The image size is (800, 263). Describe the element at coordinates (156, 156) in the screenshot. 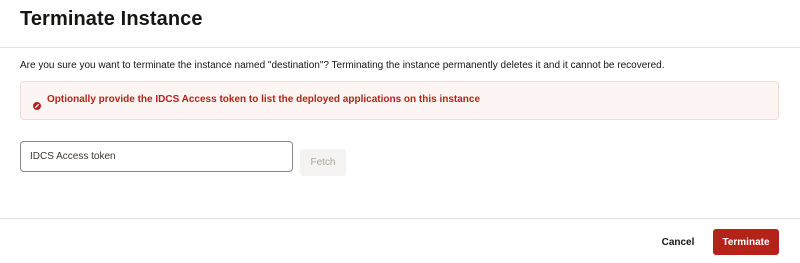

I see `idcs-access-token-input` at that location.